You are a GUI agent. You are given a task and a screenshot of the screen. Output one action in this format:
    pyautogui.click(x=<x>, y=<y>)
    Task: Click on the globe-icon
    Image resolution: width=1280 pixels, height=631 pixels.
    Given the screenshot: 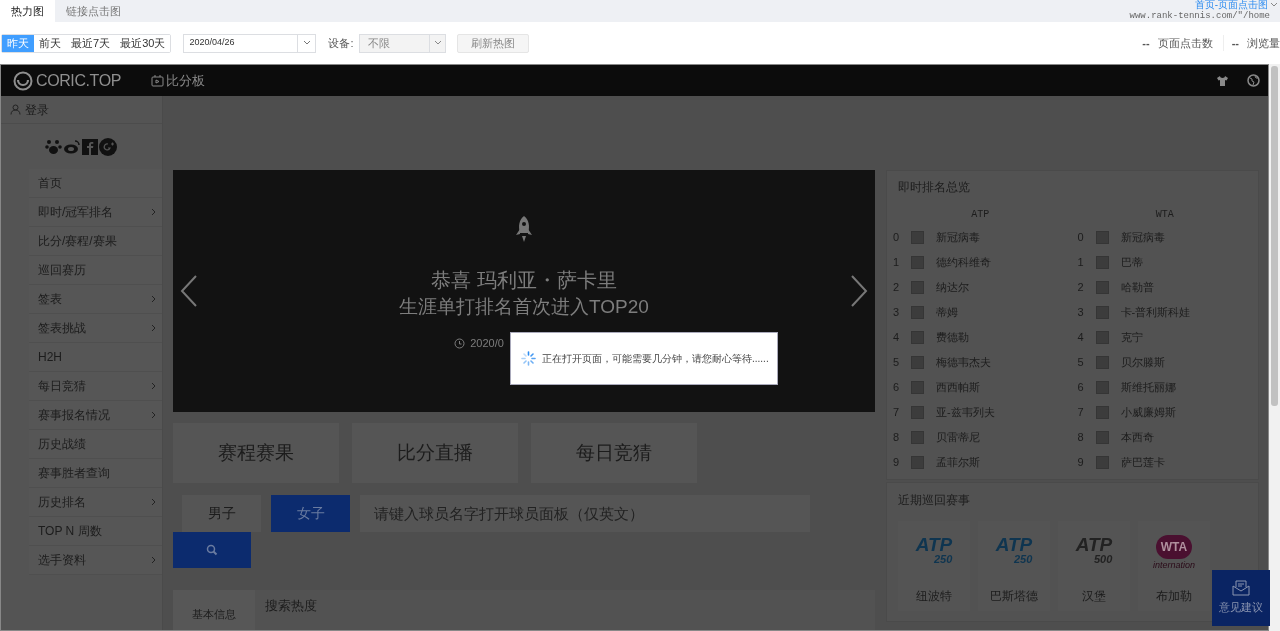 What is the action you would take?
    pyautogui.click(x=1253, y=80)
    